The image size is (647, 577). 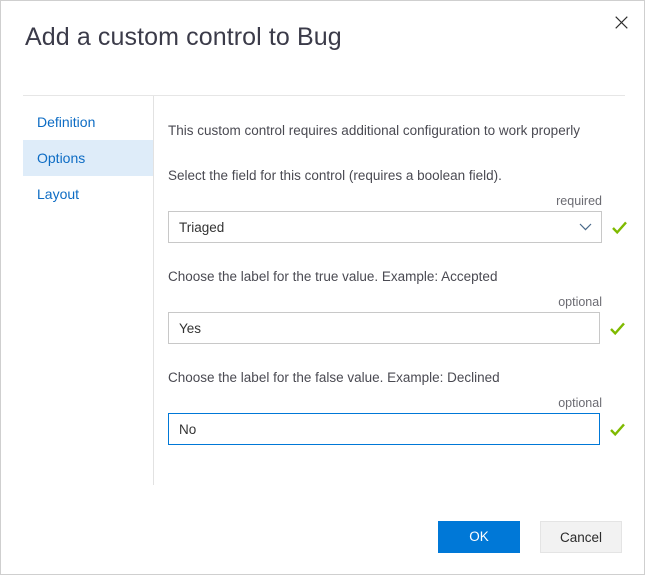 I want to click on header-divider, so click(x=324, y=95).